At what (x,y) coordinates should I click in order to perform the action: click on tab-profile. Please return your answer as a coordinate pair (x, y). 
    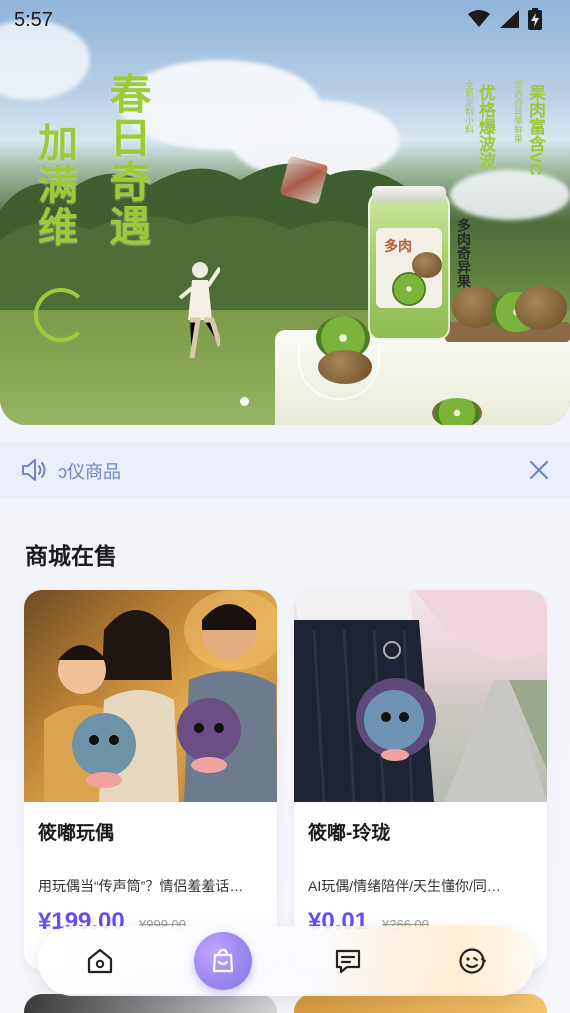
    Looking at the image, I should click on (472, 961).